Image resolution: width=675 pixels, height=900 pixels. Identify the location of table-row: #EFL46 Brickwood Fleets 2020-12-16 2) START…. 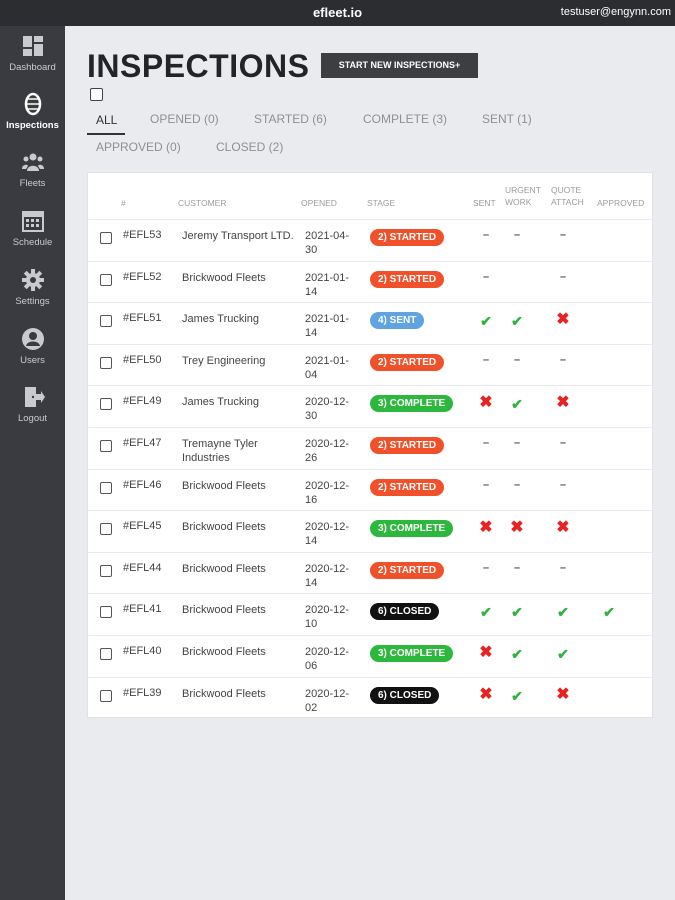
(370, 489).